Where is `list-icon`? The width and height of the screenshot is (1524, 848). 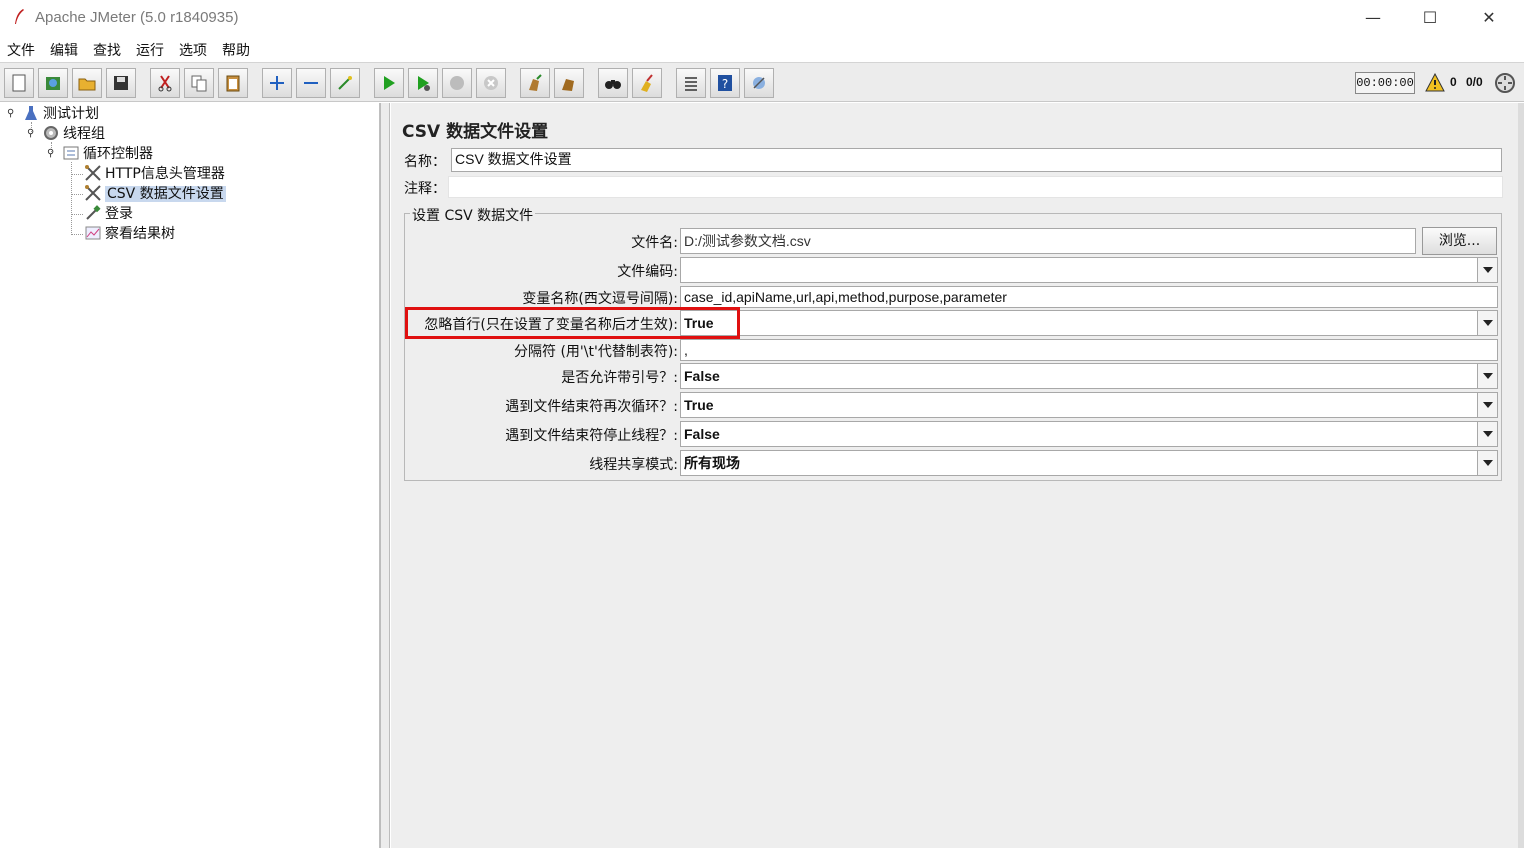
list-icon is located at coordinates (691, 84).